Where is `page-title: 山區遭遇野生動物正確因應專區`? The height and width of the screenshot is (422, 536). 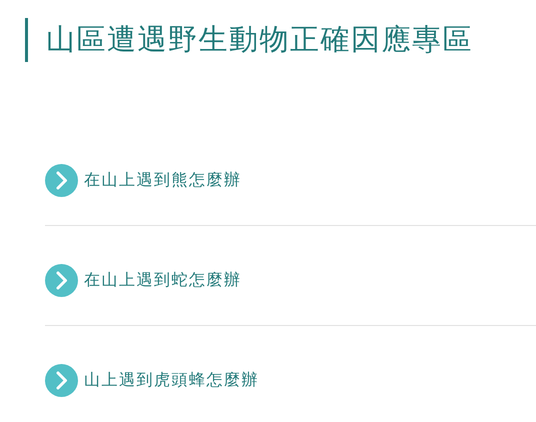 page-title: 山區遭遇野生動物正確因應專區 is located at coordinates (280, 40).